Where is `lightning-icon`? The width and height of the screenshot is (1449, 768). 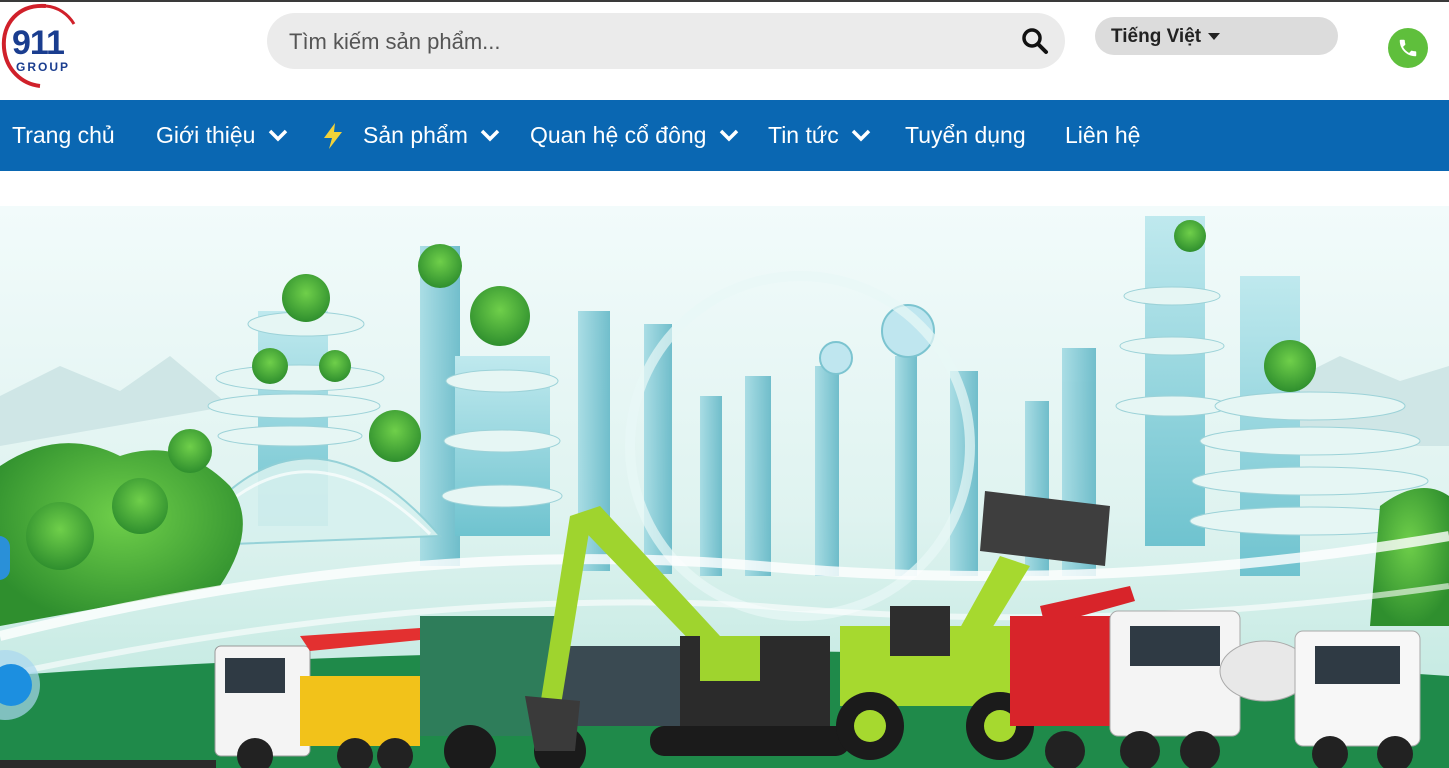 lightning-icon is located at coordinates (333, 136).